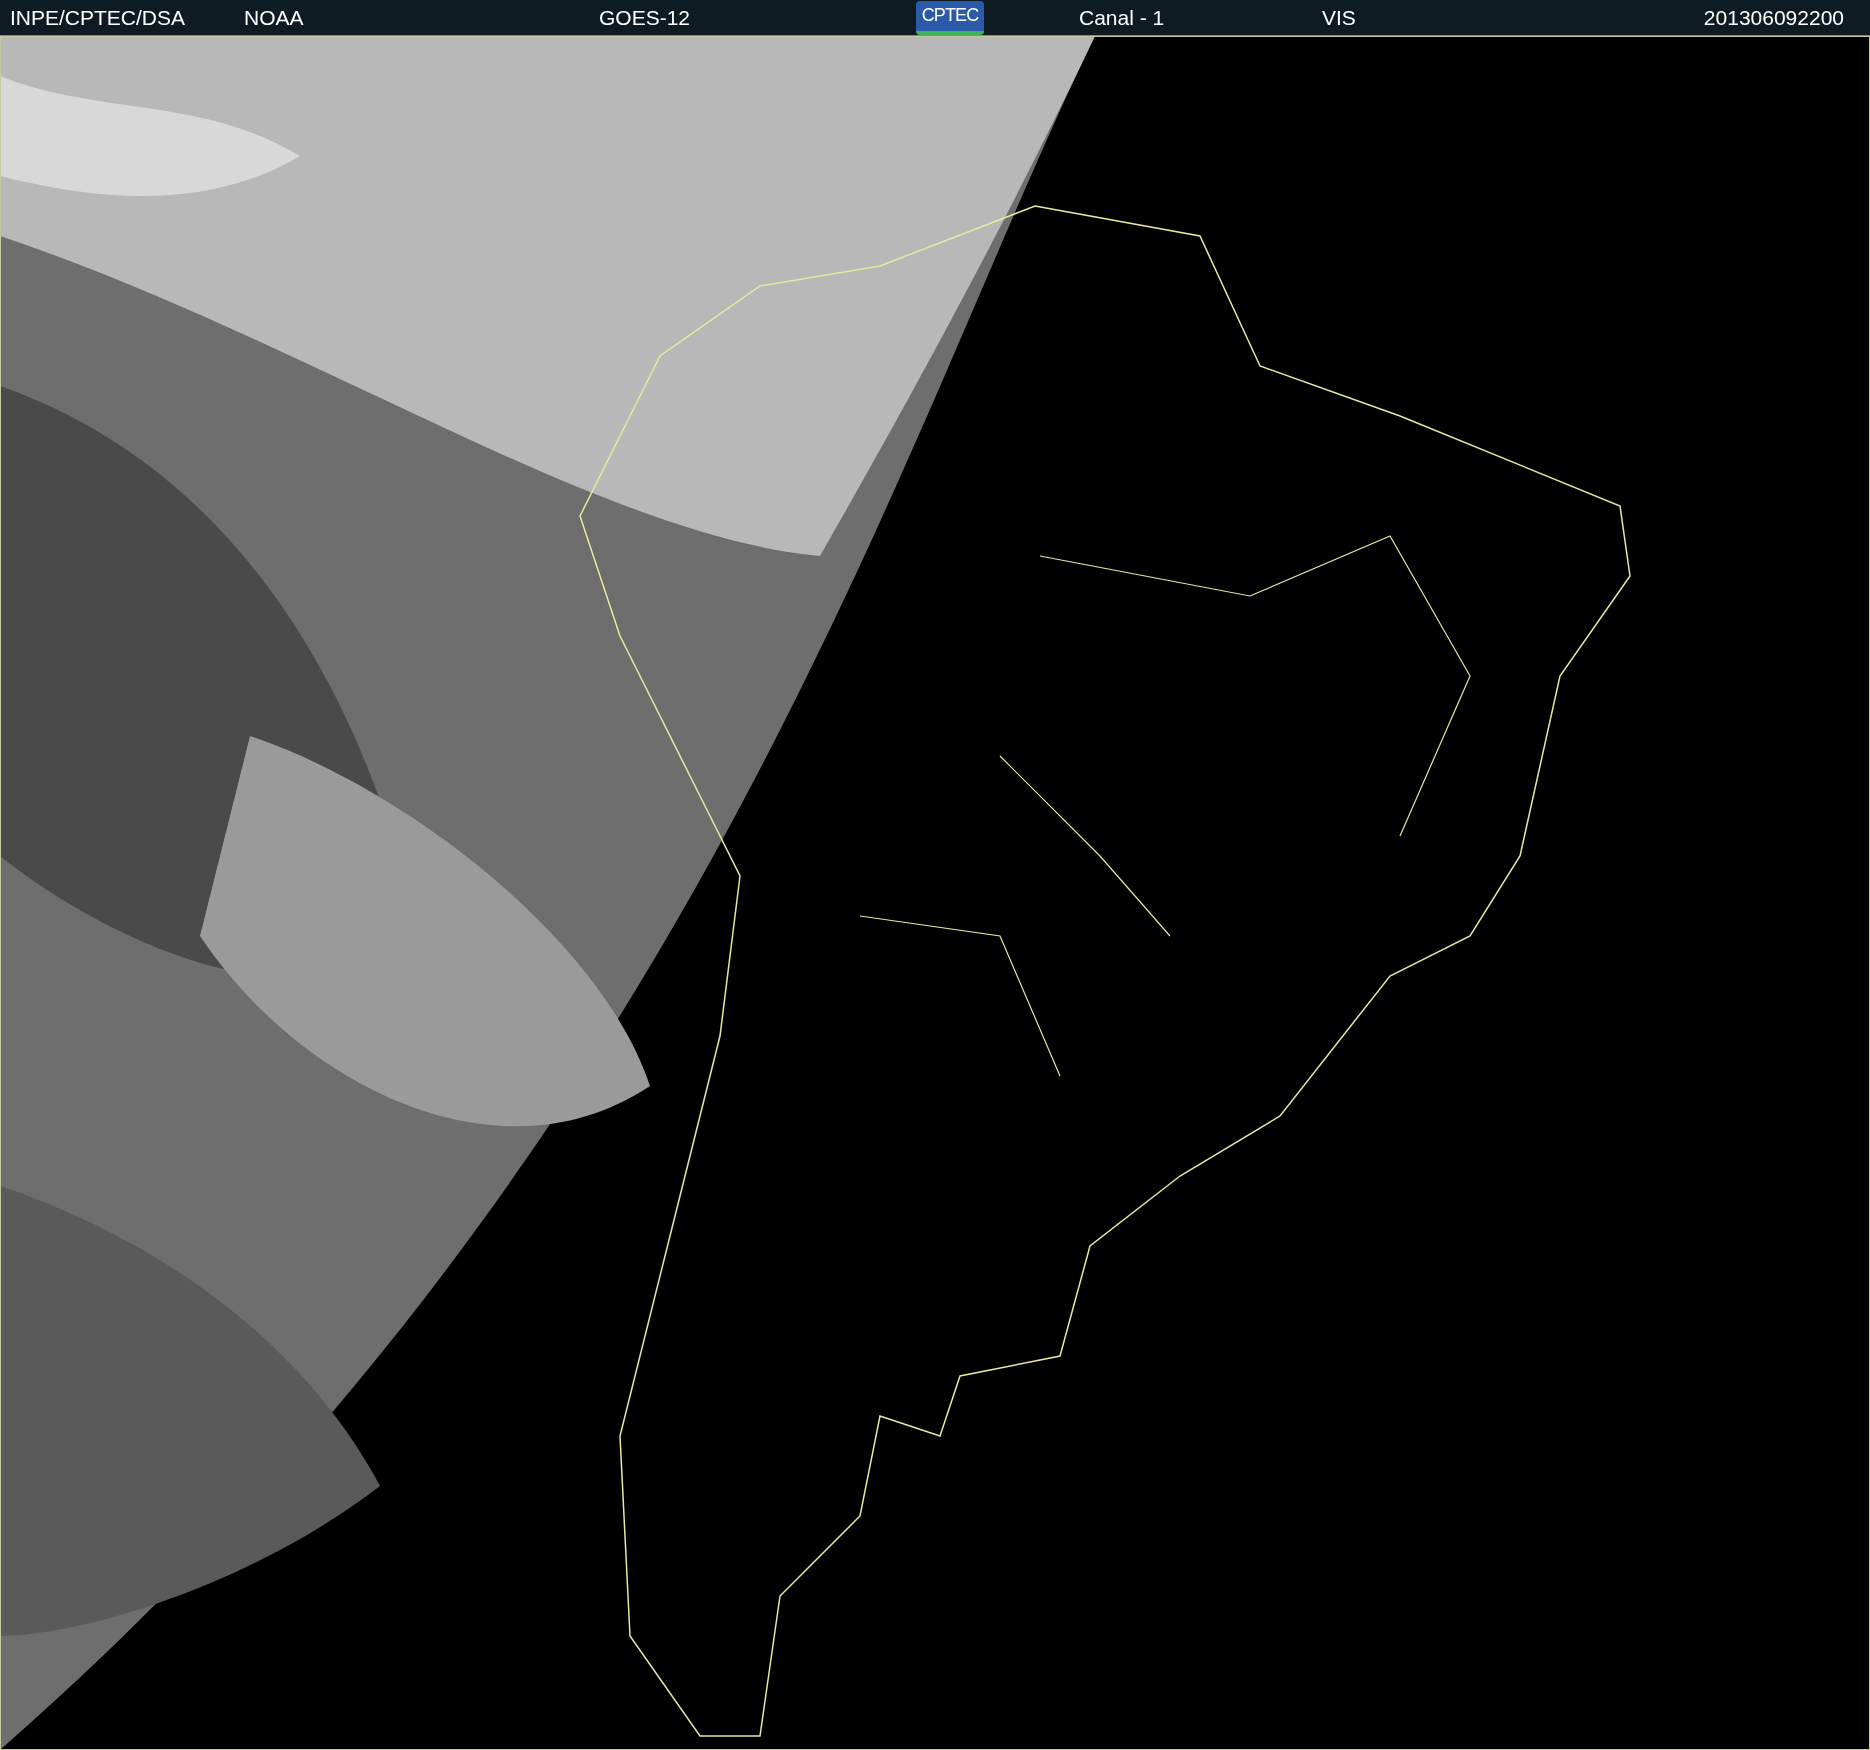  I want to click on channel-label: Canal - 1, so click(1122, 17).